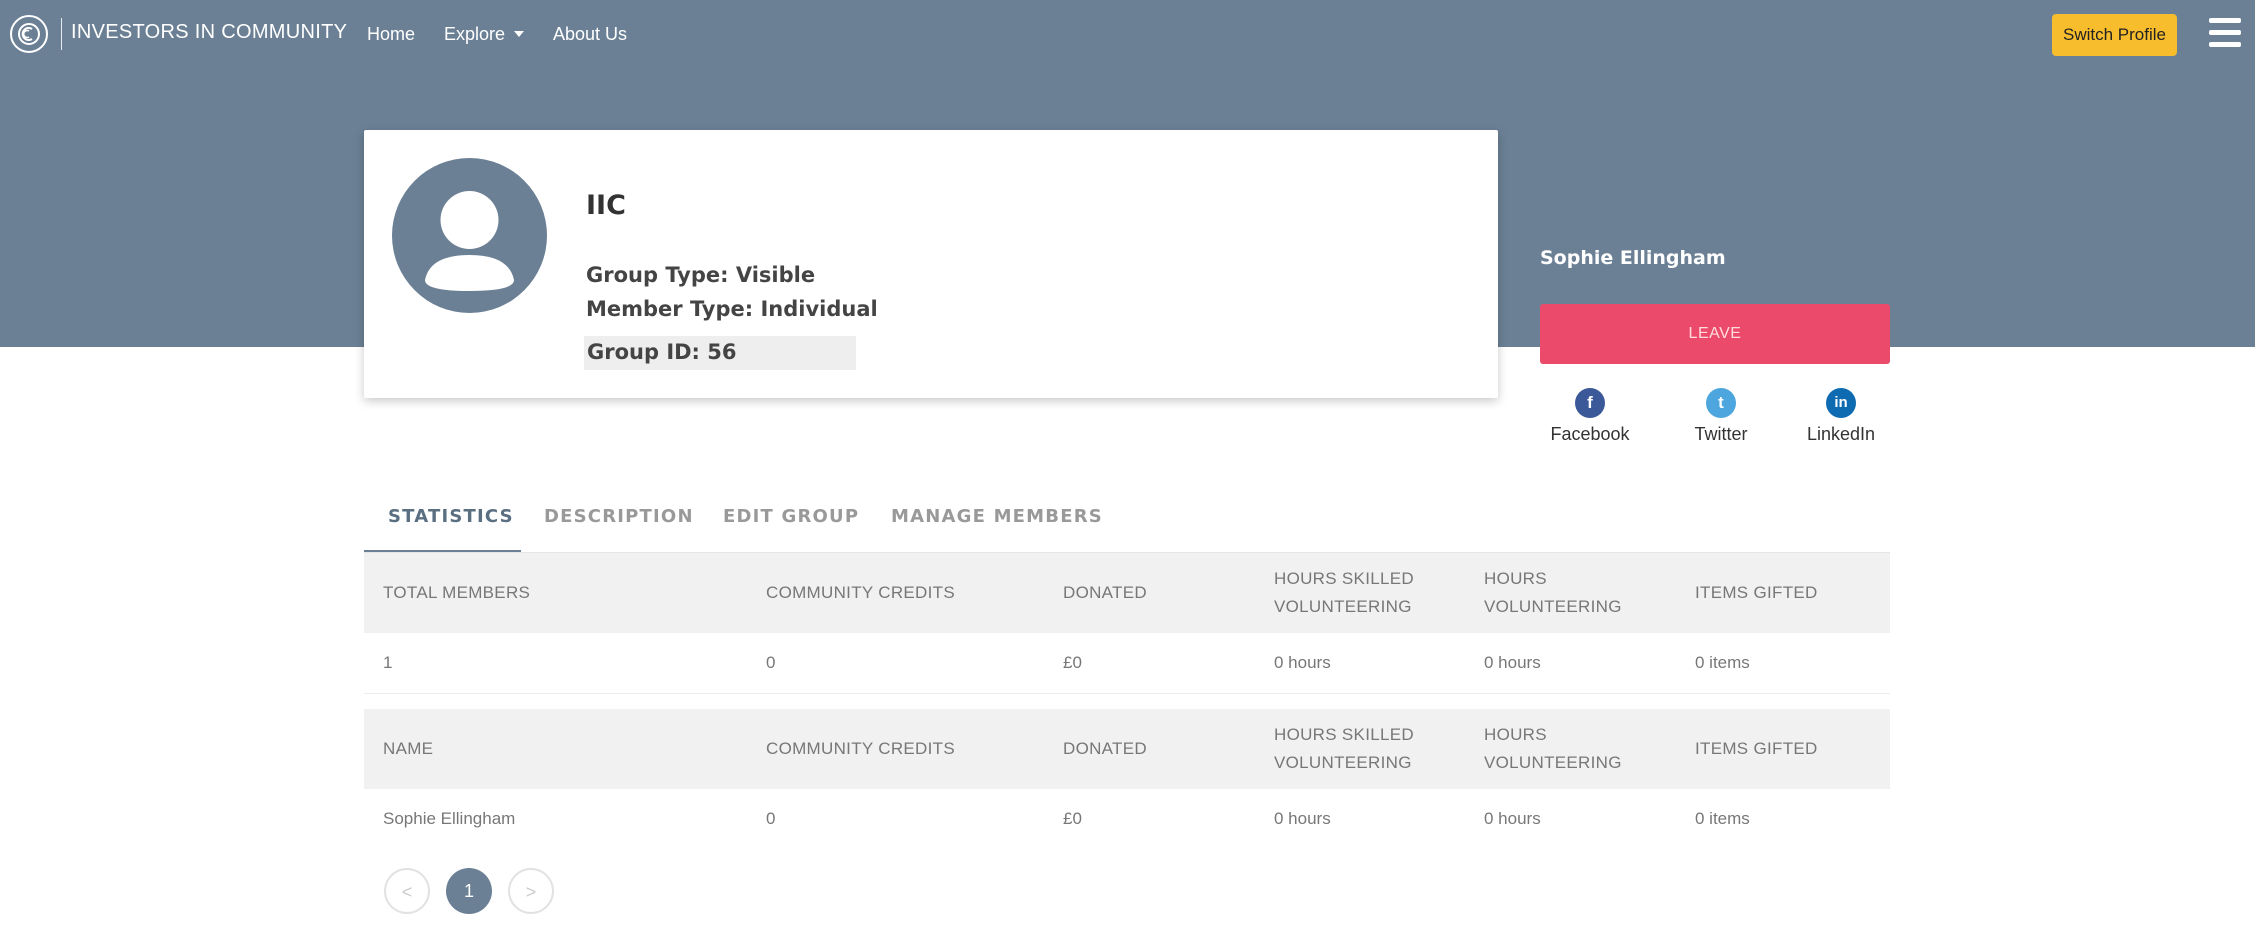  I want to click on linkedin-label: LinkedIn, so click(1841, 434).